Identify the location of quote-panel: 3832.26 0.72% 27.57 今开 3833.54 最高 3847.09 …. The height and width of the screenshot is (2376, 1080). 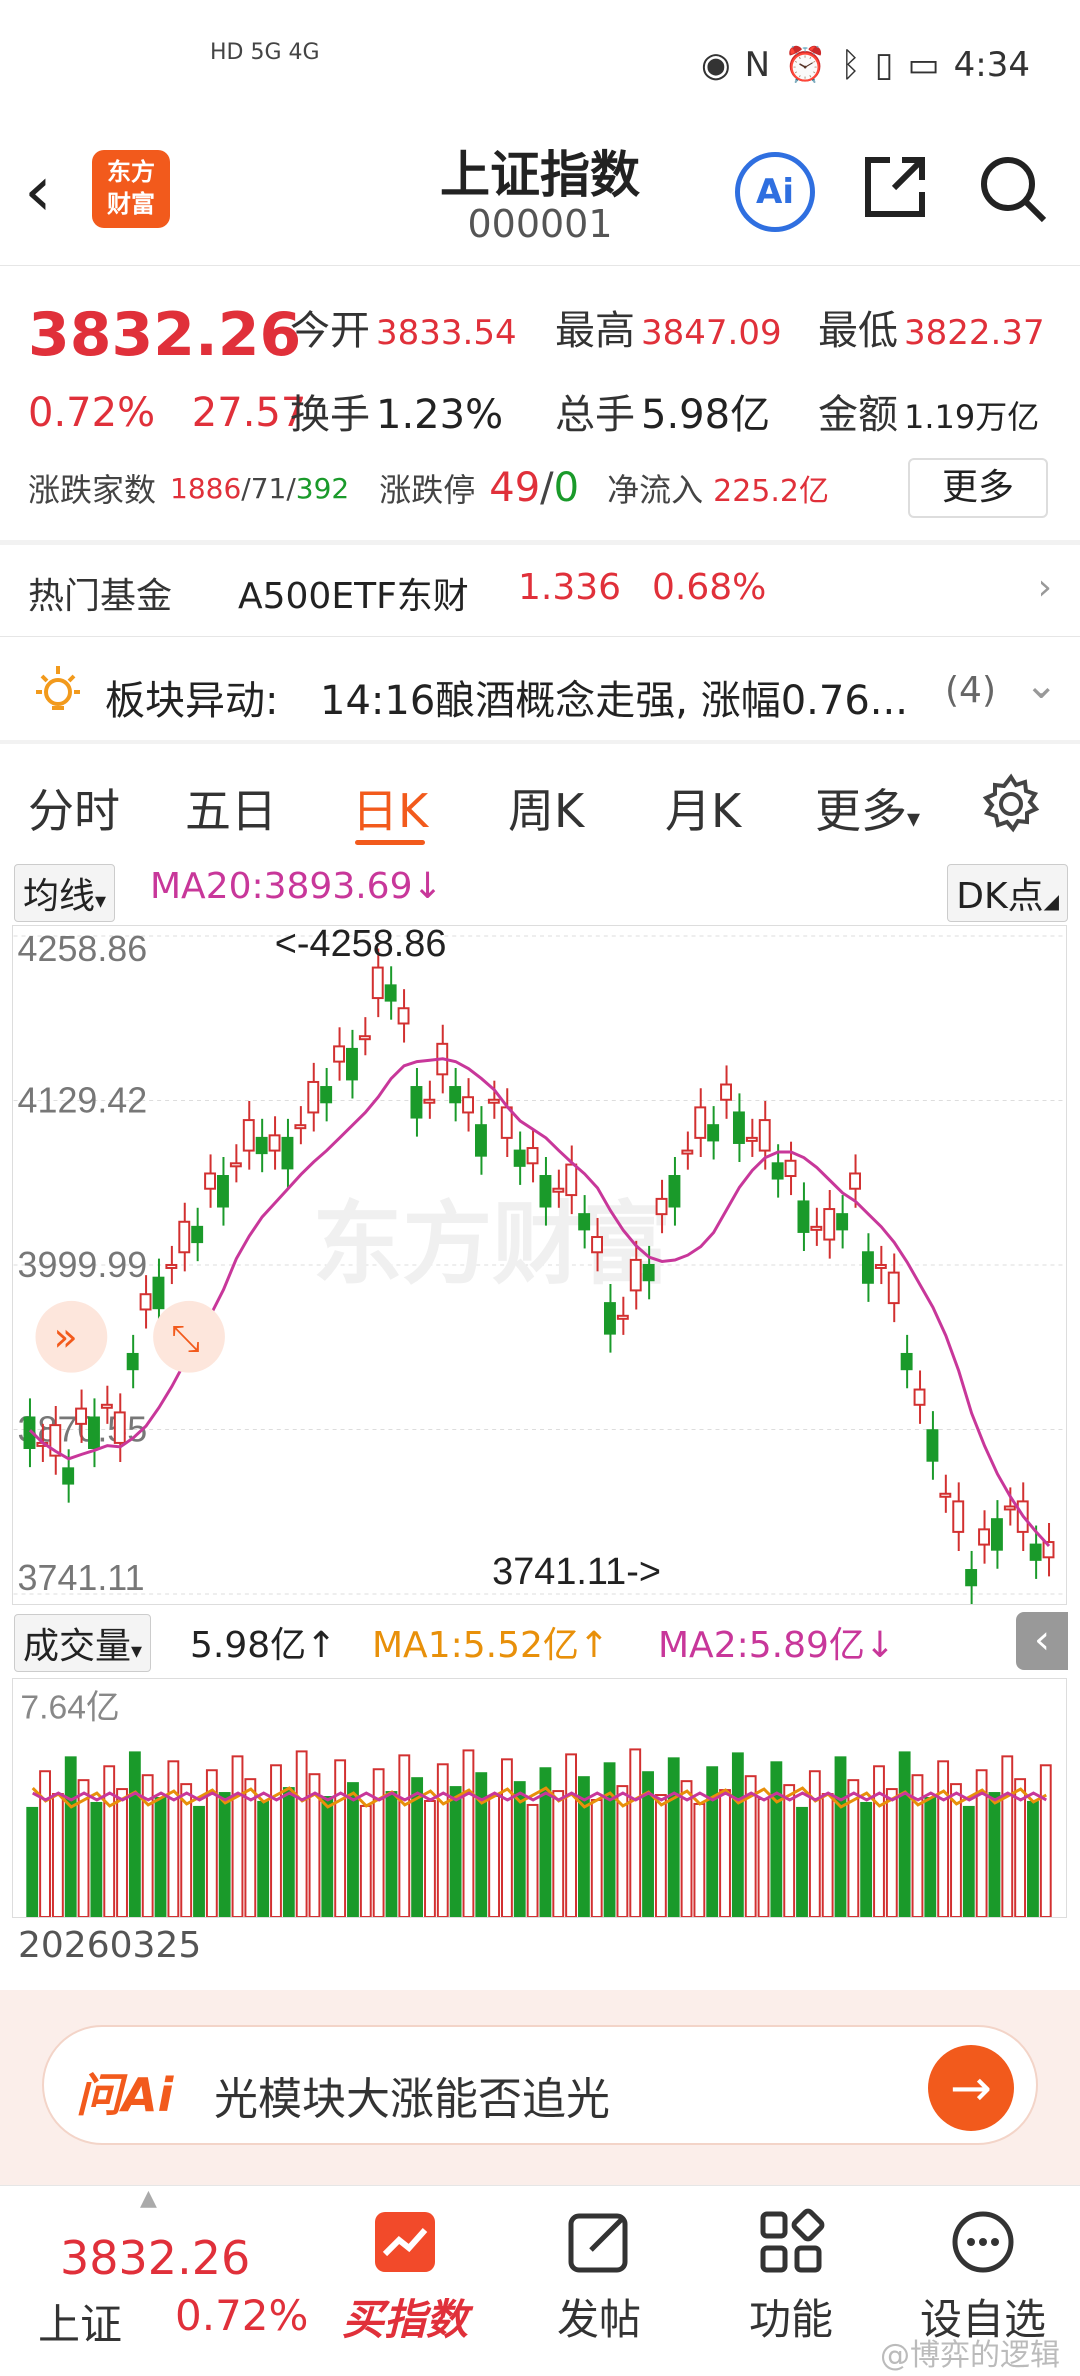
(540, 405).